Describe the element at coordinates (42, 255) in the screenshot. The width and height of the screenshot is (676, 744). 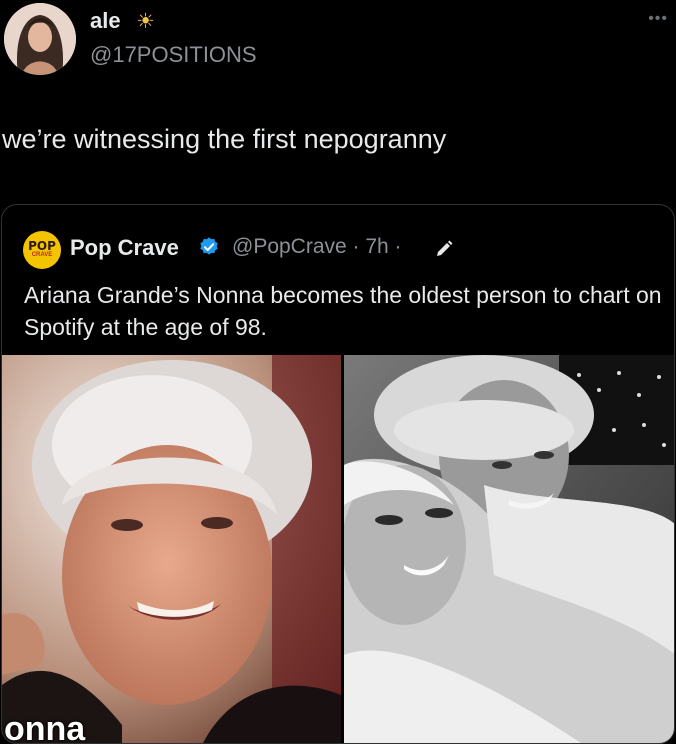
I see `logo-text-bottom: CRAVE` at that location.